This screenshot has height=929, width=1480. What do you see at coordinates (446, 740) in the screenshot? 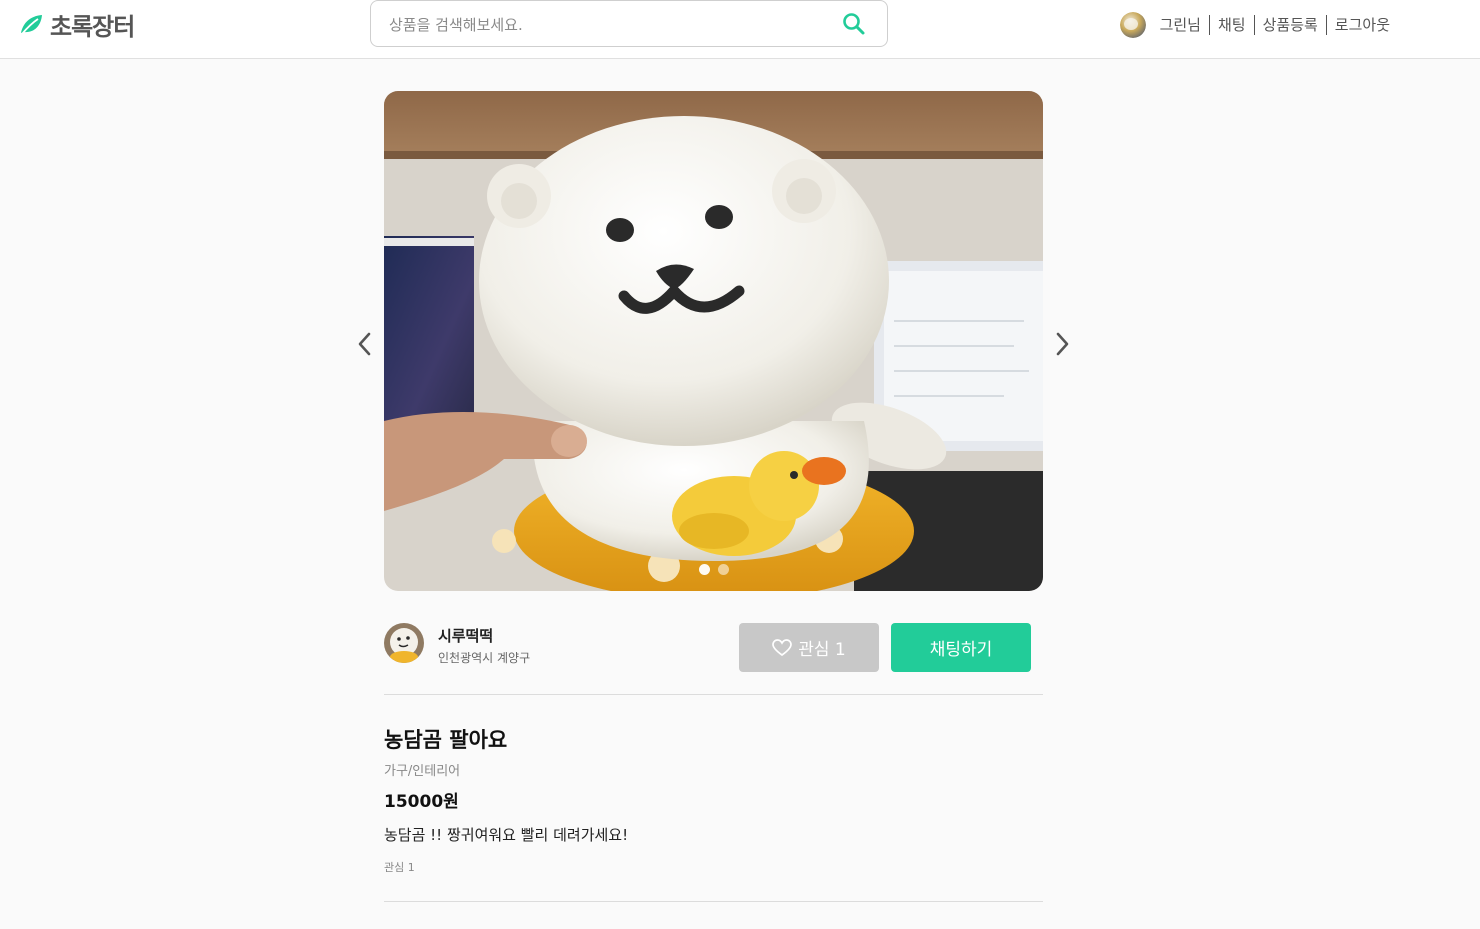
I see `product-title: 농담곰 팔아요` at bounding box center [446, 740].